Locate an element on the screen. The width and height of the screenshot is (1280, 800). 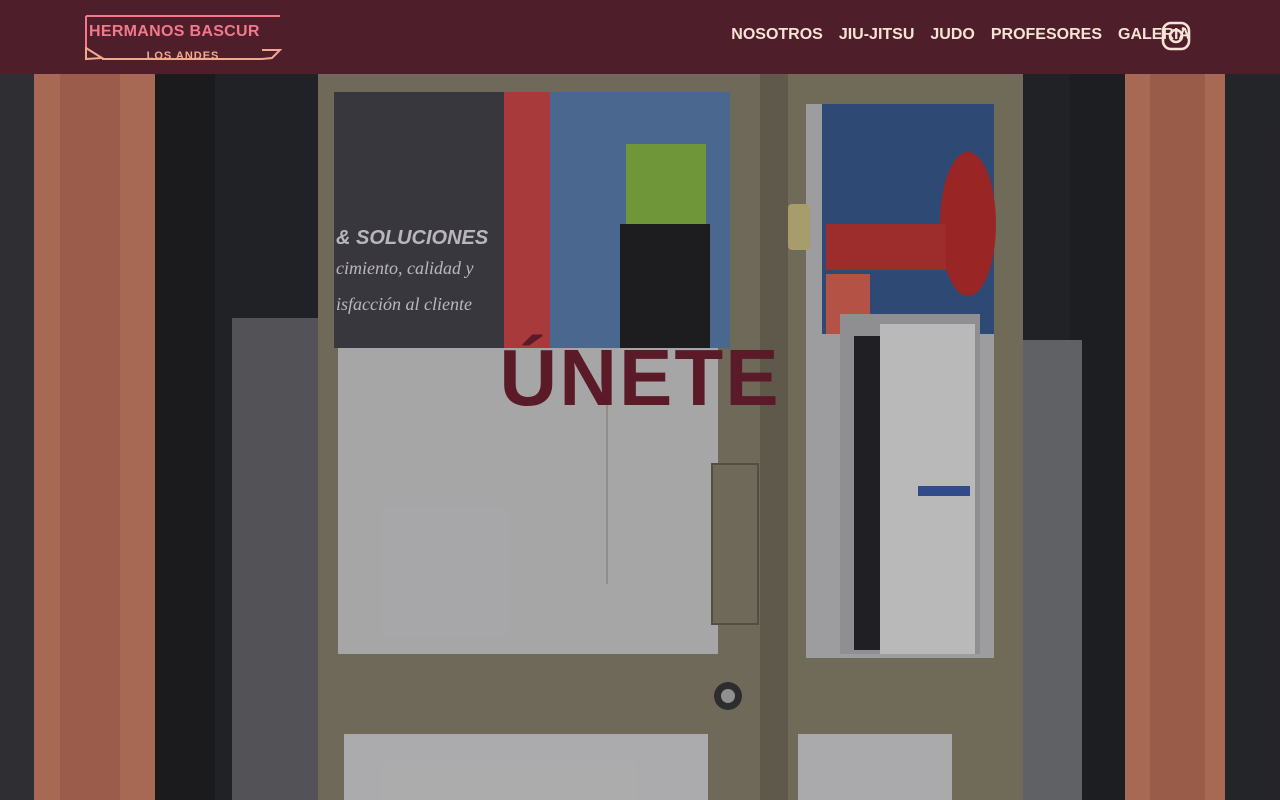
brand-subtitle: LOS ANDES is located at coordinates (183, 56).